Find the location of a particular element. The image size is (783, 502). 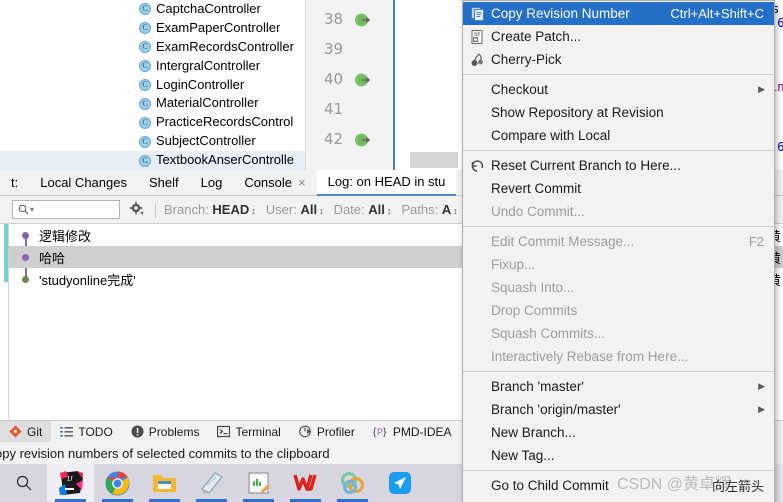

vcs-tab-local-changes: Local Changes is located at coordinates (83, 183).